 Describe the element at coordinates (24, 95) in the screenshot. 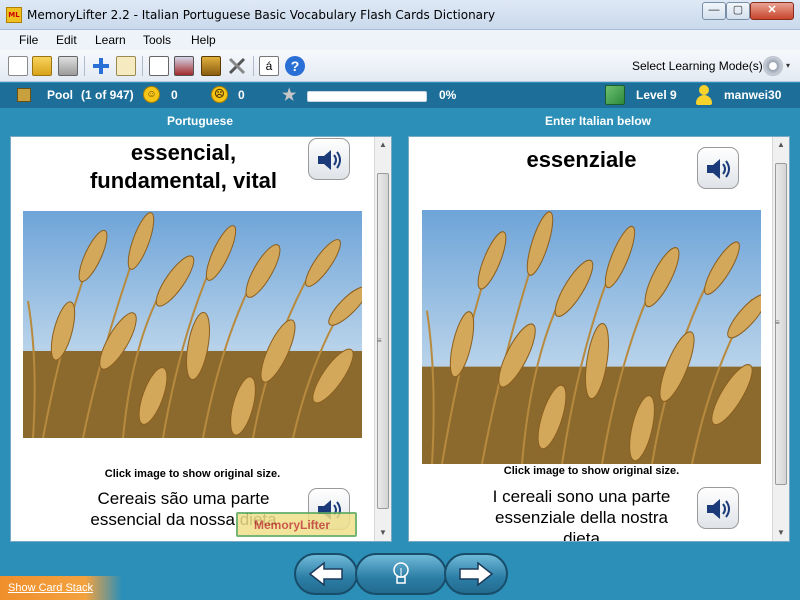

I see `pool-icon` at that location.